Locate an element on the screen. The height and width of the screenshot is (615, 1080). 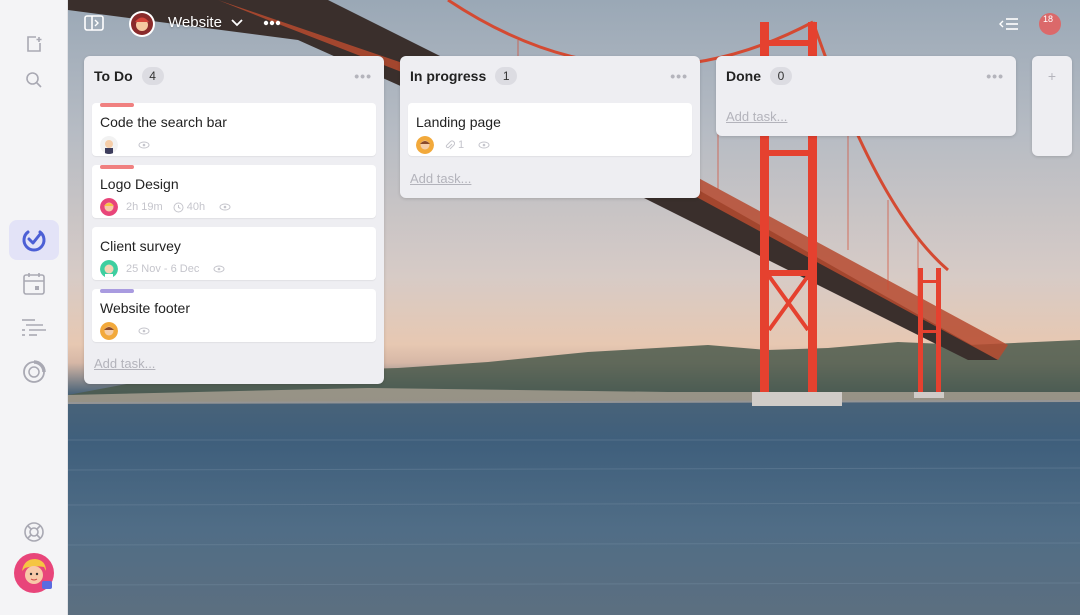
reports-icon is located at coordinates (34, 371).